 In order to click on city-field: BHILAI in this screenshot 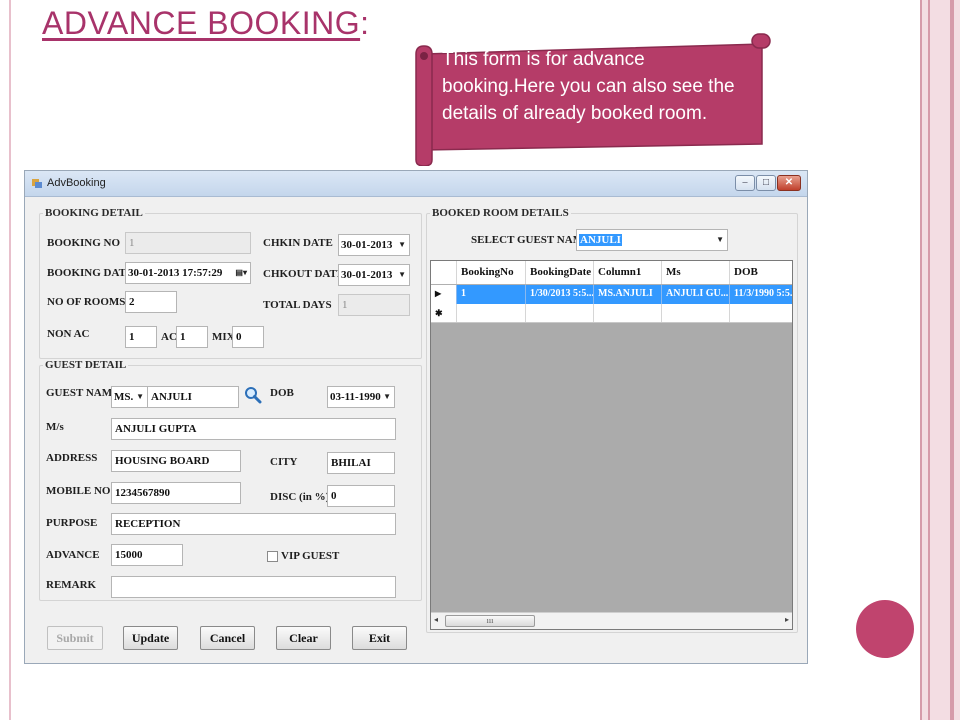, I will do `click(361, 463)`.